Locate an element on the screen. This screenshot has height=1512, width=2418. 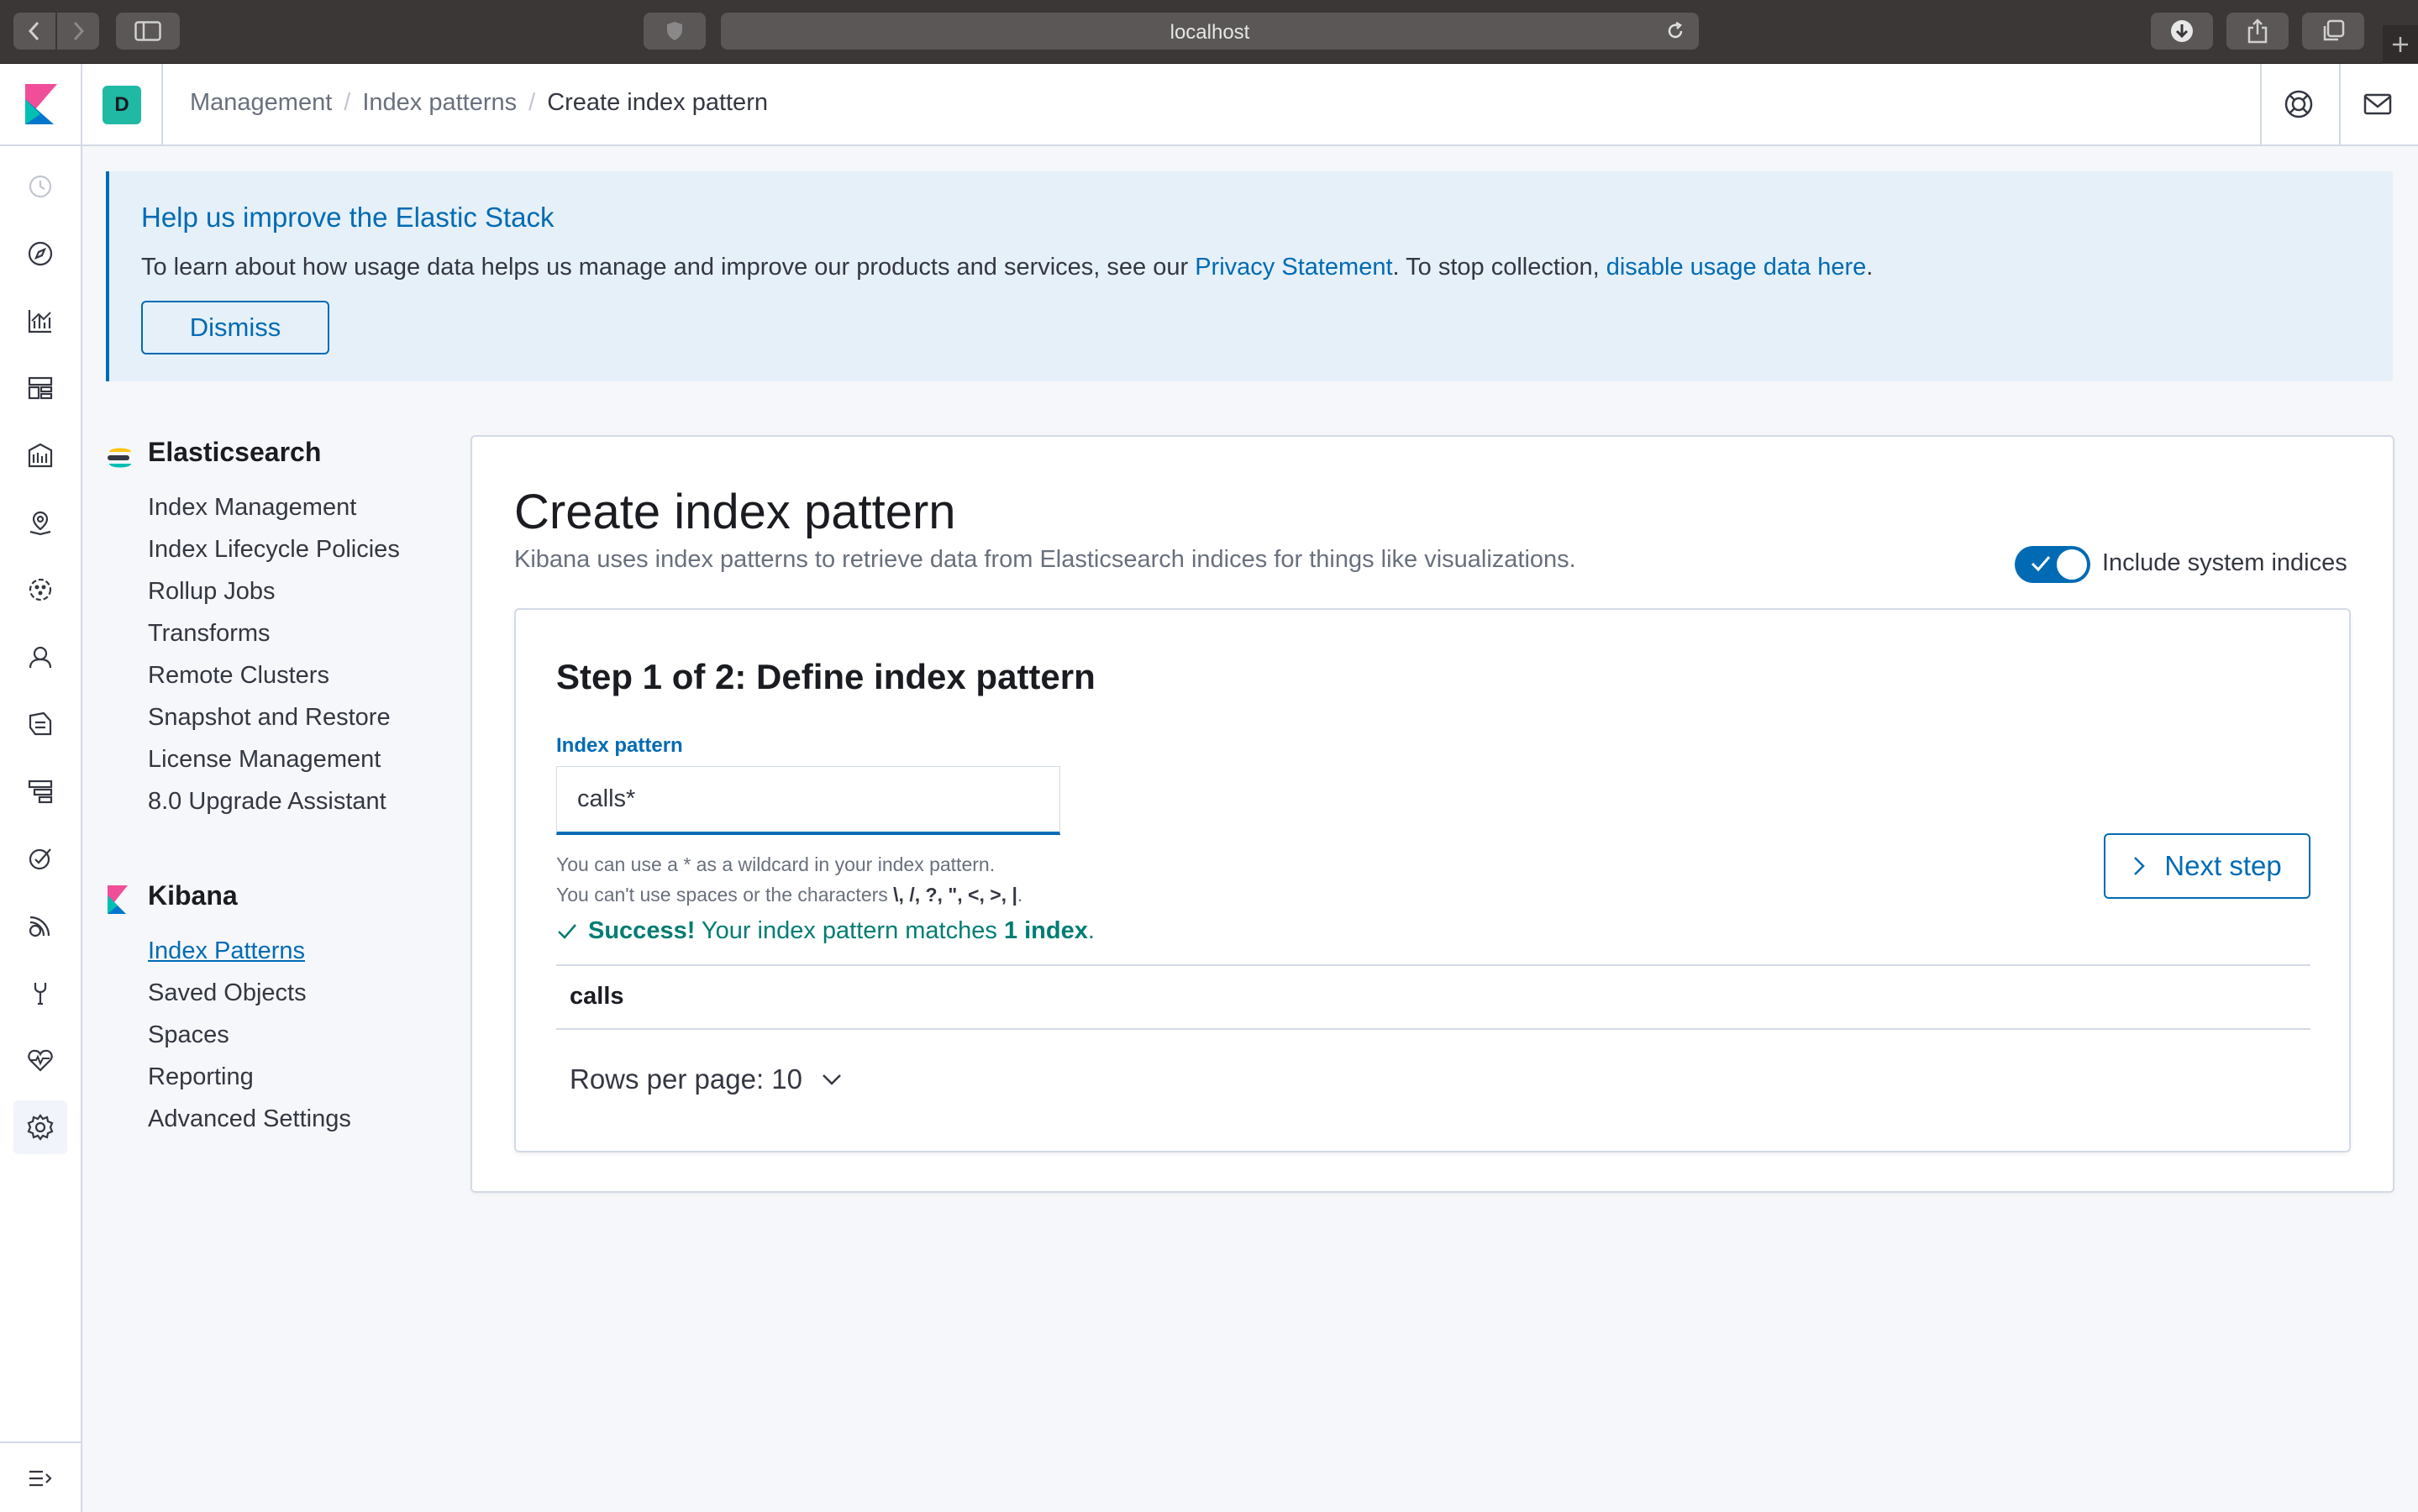
side-menu-item-reporting: Reporting is located at coordinates (201, 1077).